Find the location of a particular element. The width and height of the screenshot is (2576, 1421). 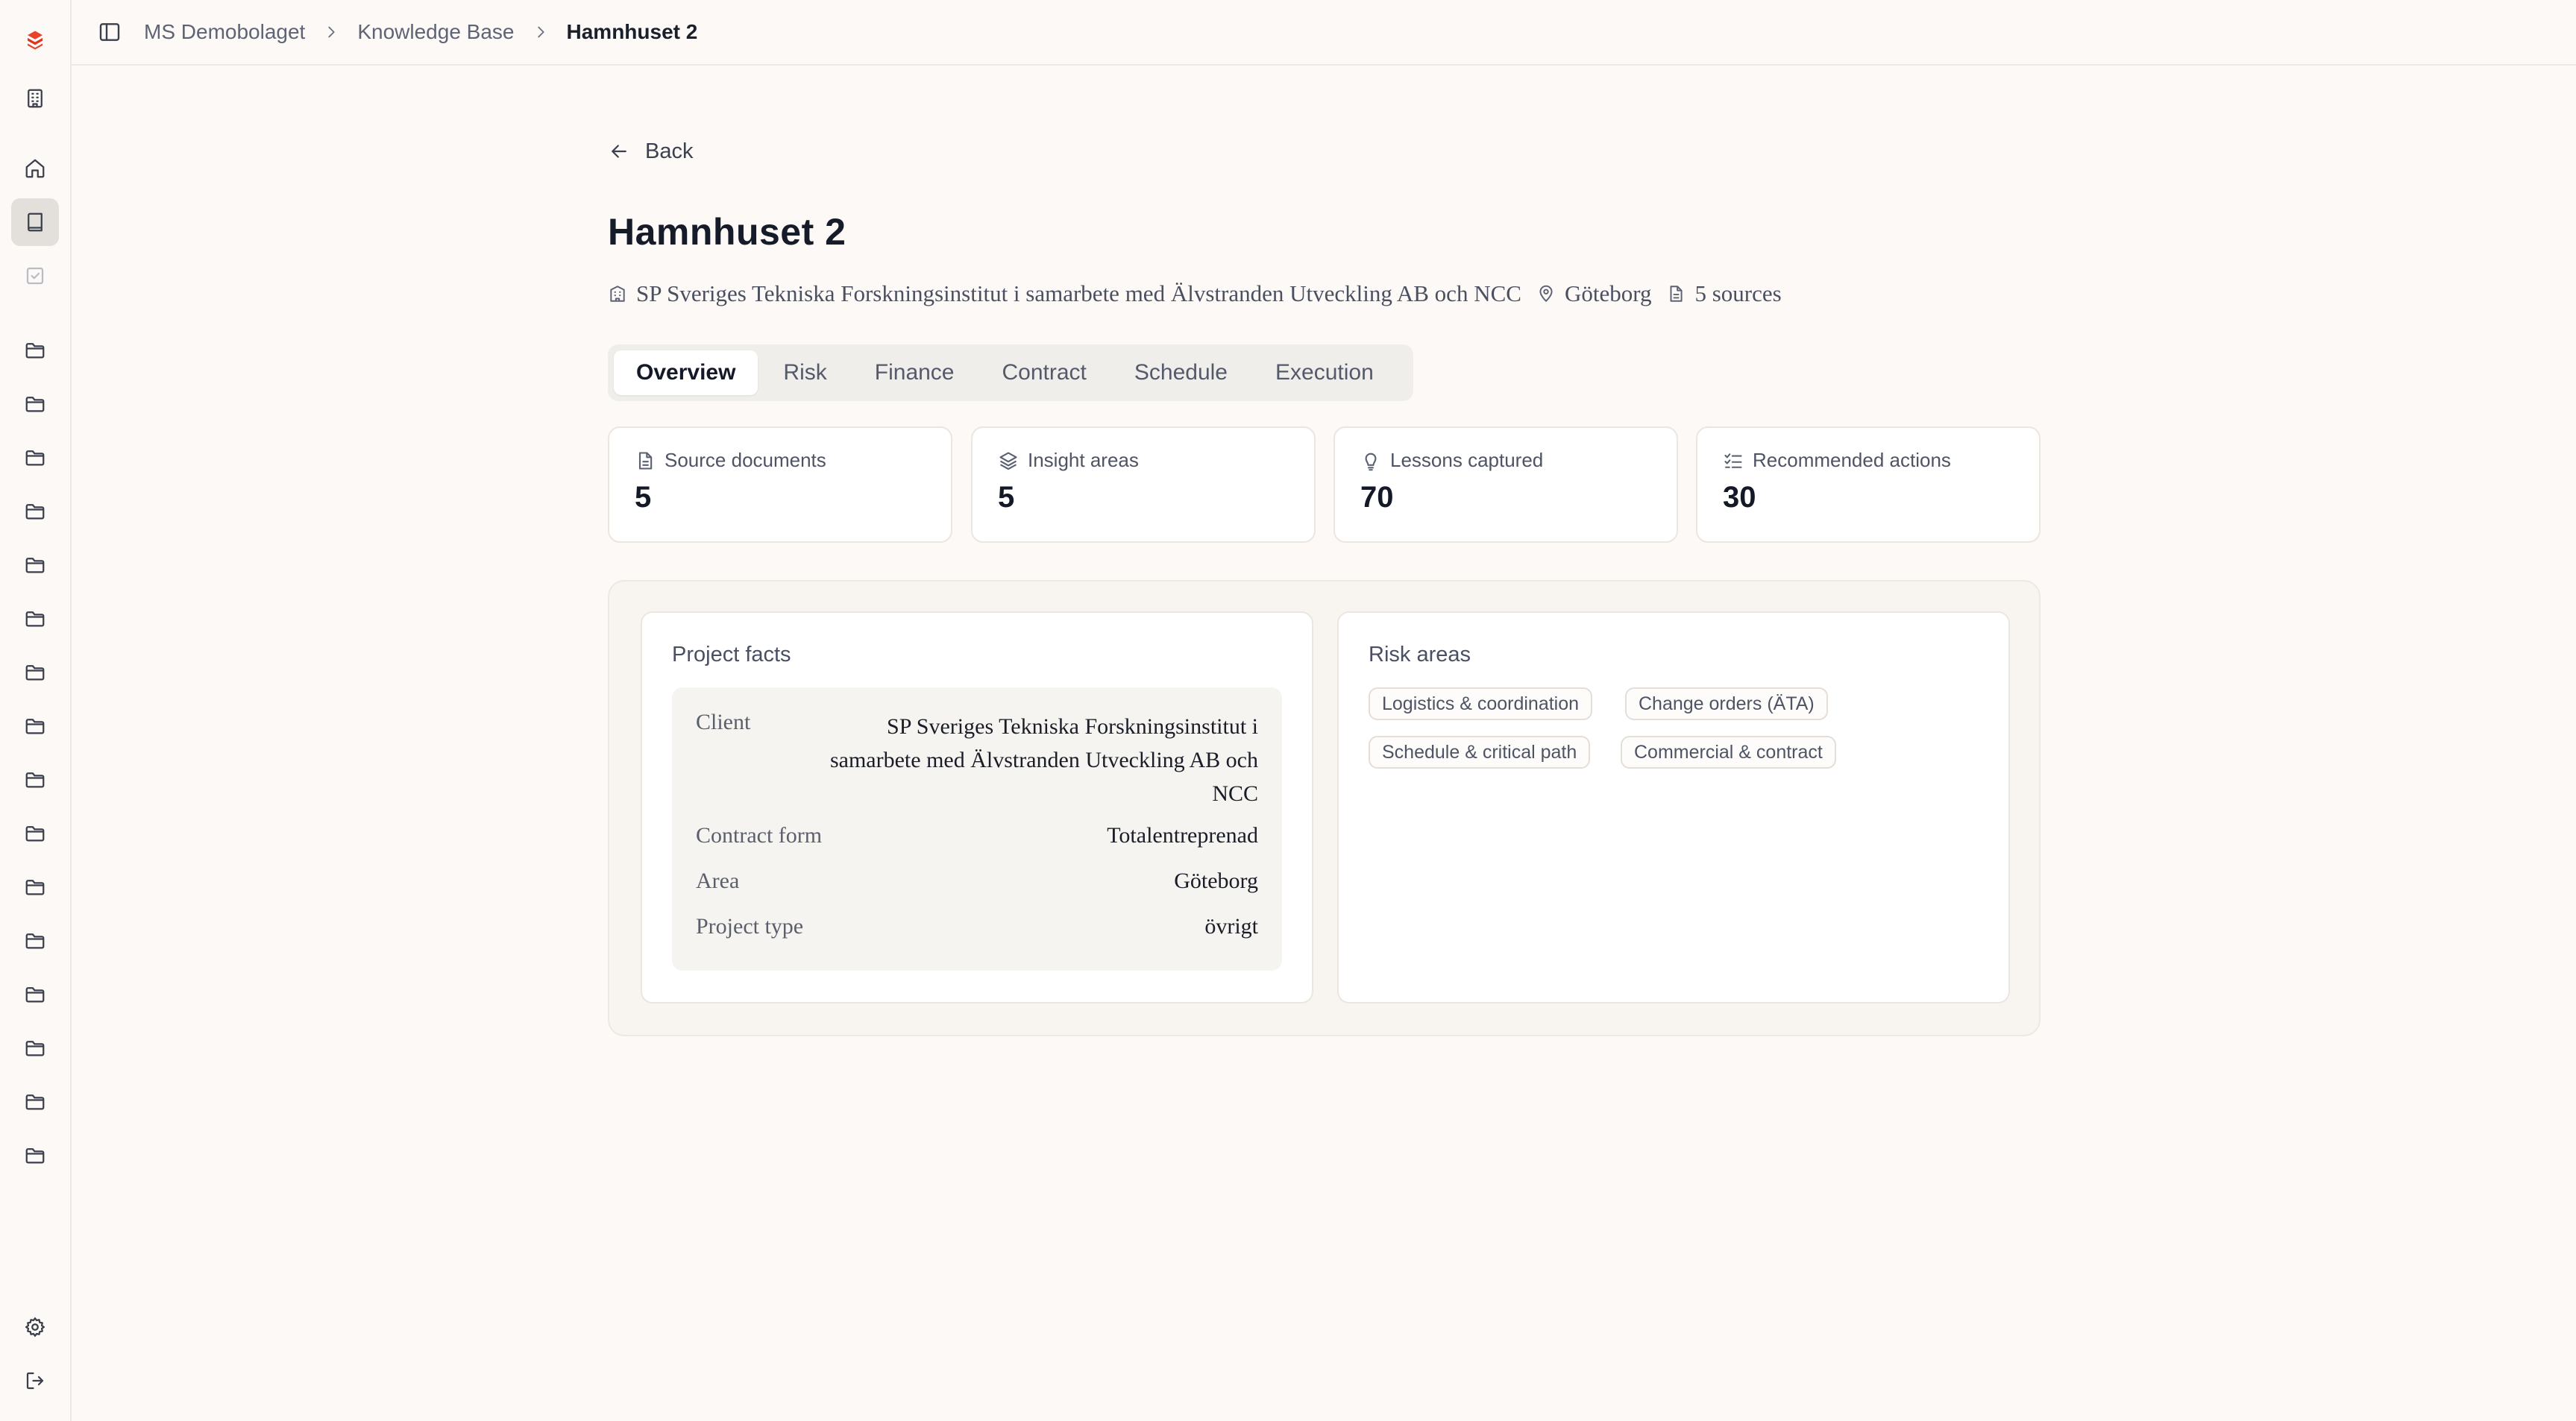

fact-key: Project type is located at coordinates (750, 927).